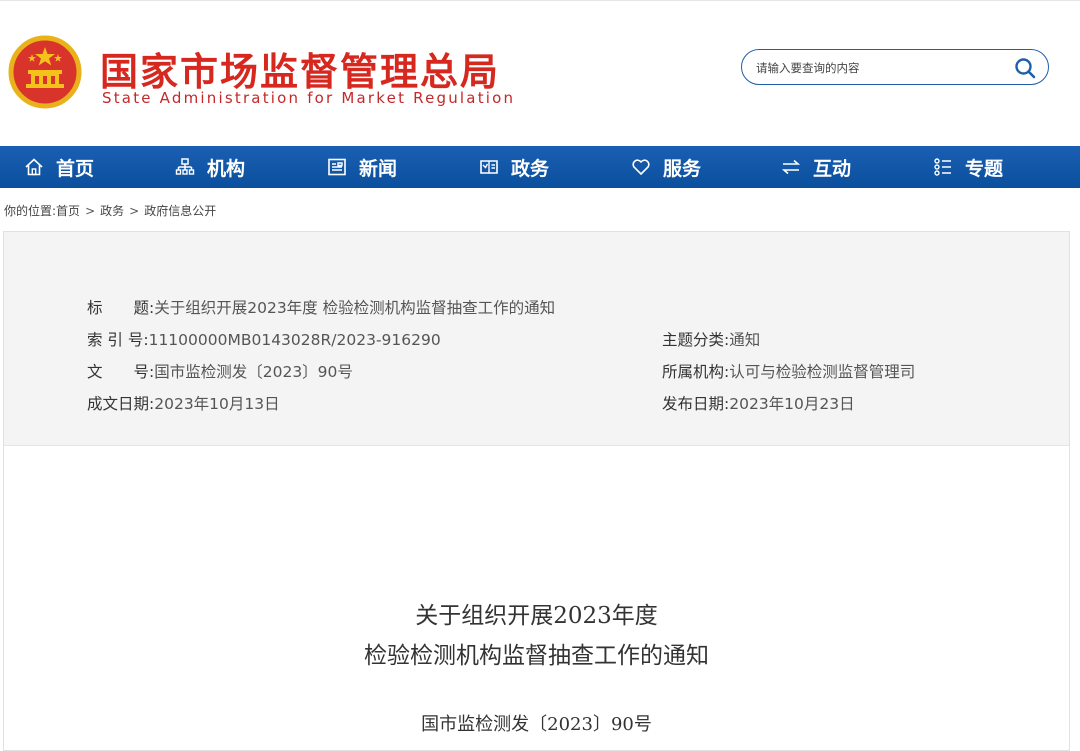  Describe the element at coordinates (791, 167) in the screenshot. I see `exchange-icon` at that location.